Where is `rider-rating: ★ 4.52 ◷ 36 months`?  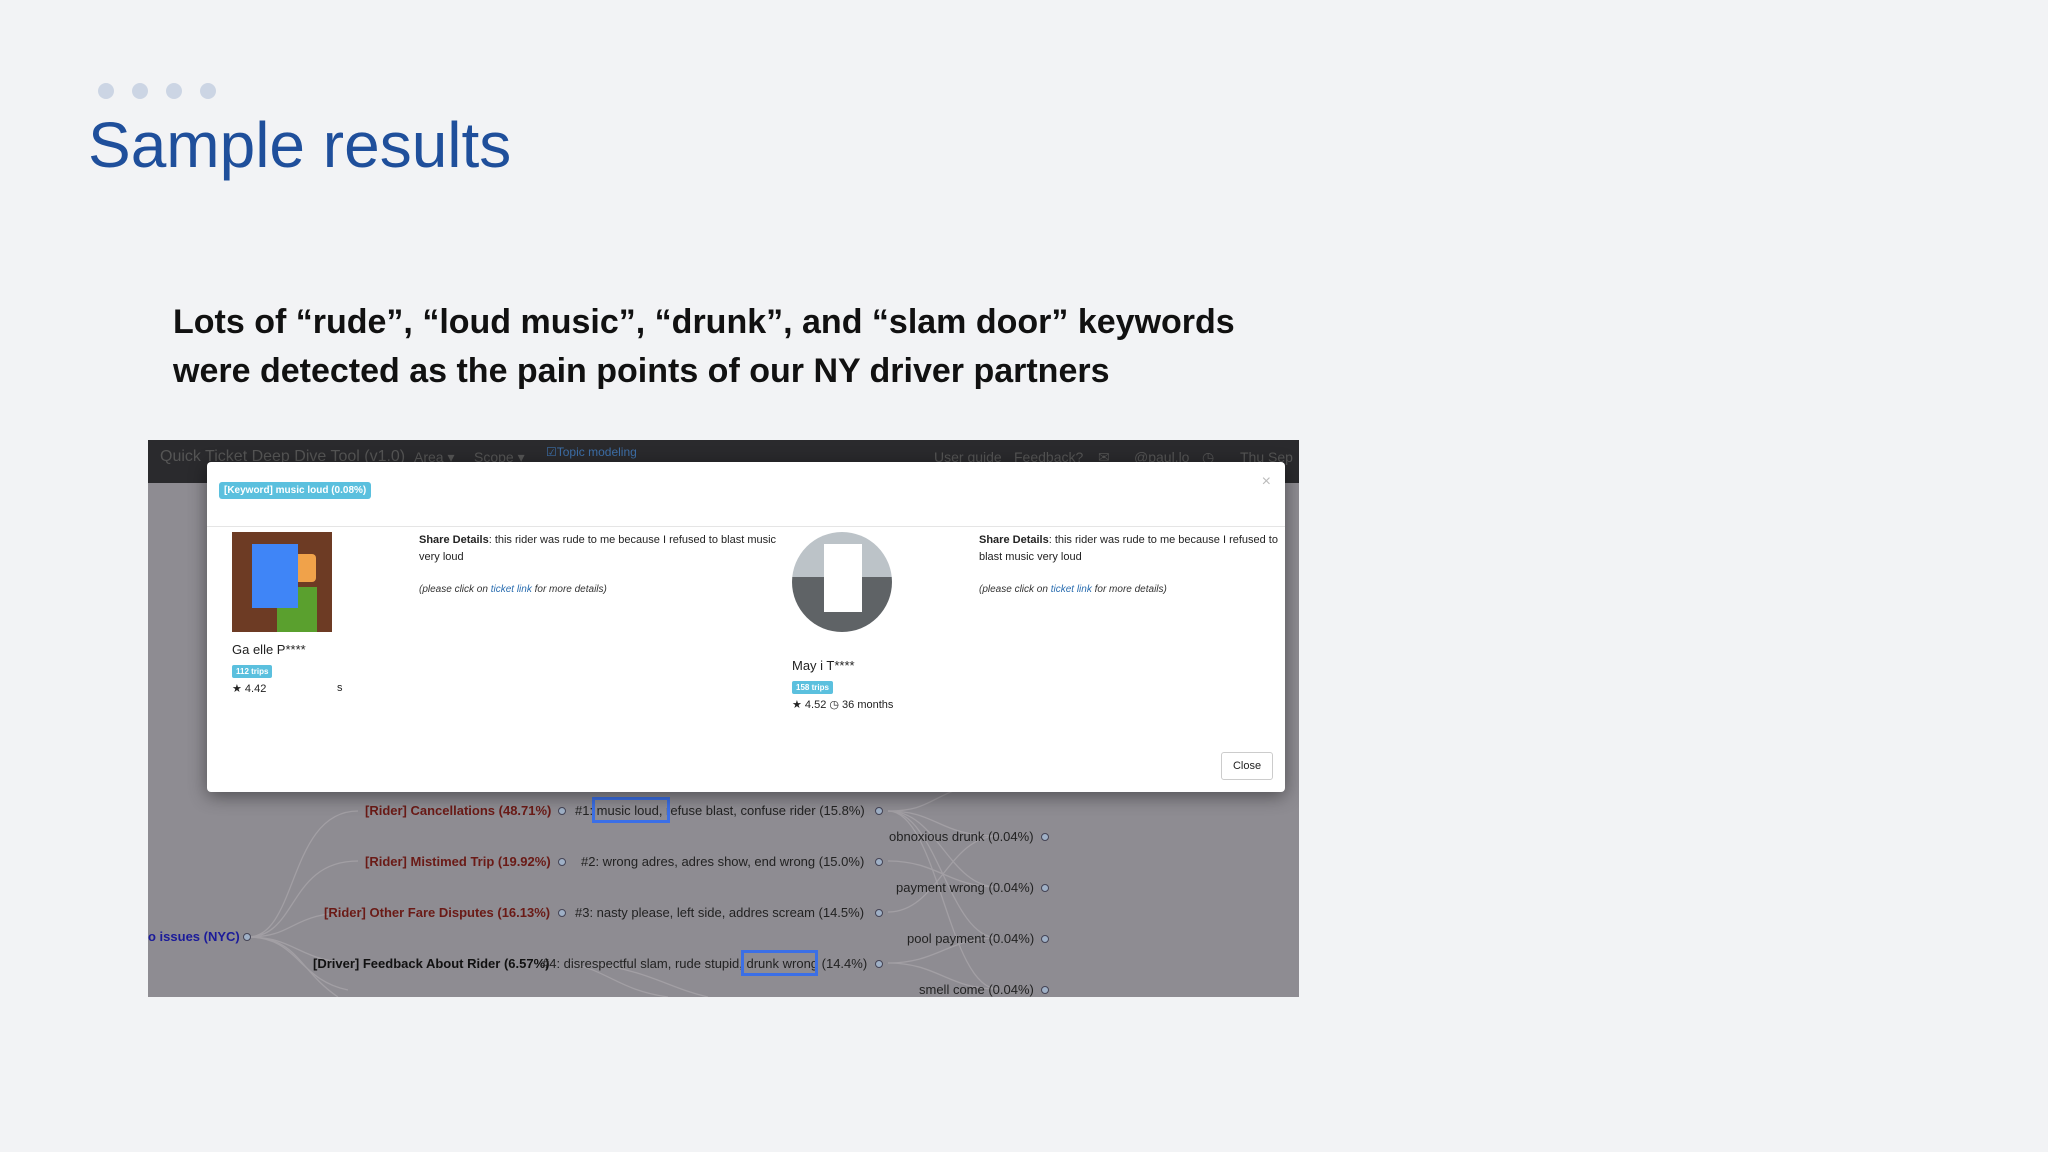
rider-rating: ★ 4.52 ◷ 36 months is located at coordinates (843, 705).